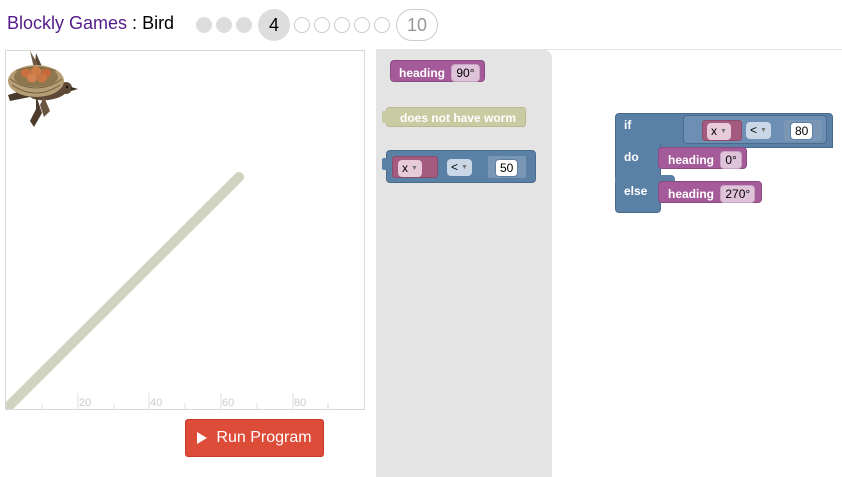 The width and height of the screenshot is (842, 477). What do you see at coordinates (507, 168) in the screenshot?
I see `compare-number-field: 50` at bounding box center [507, 168].